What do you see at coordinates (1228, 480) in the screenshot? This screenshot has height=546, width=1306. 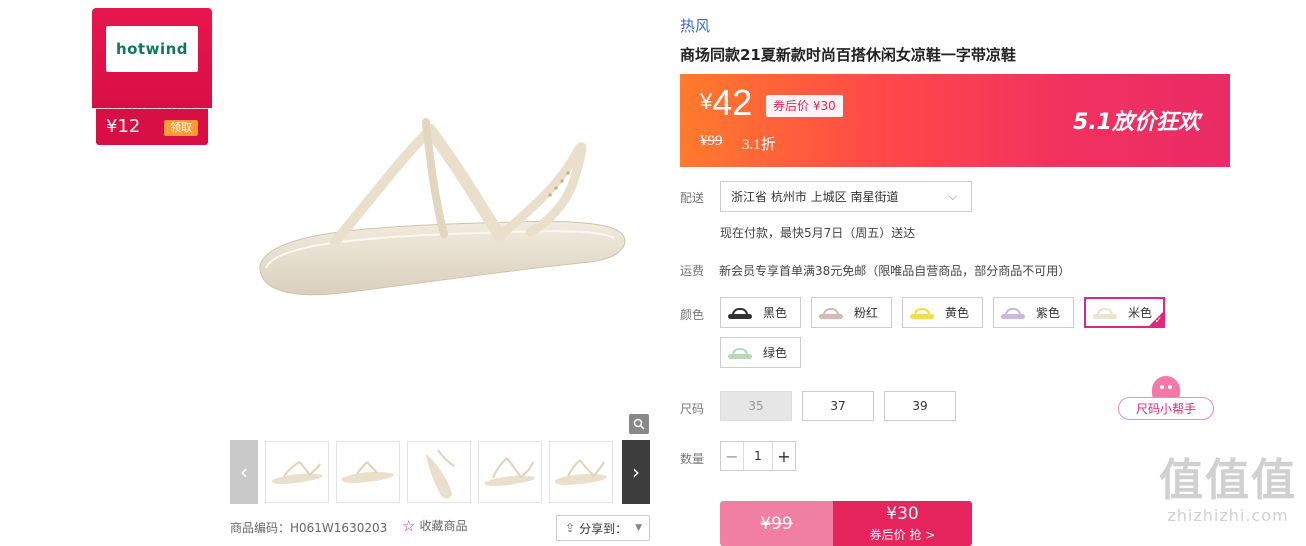 I see `watermark-logo: 值值值` at bounding box center [1228, 480].